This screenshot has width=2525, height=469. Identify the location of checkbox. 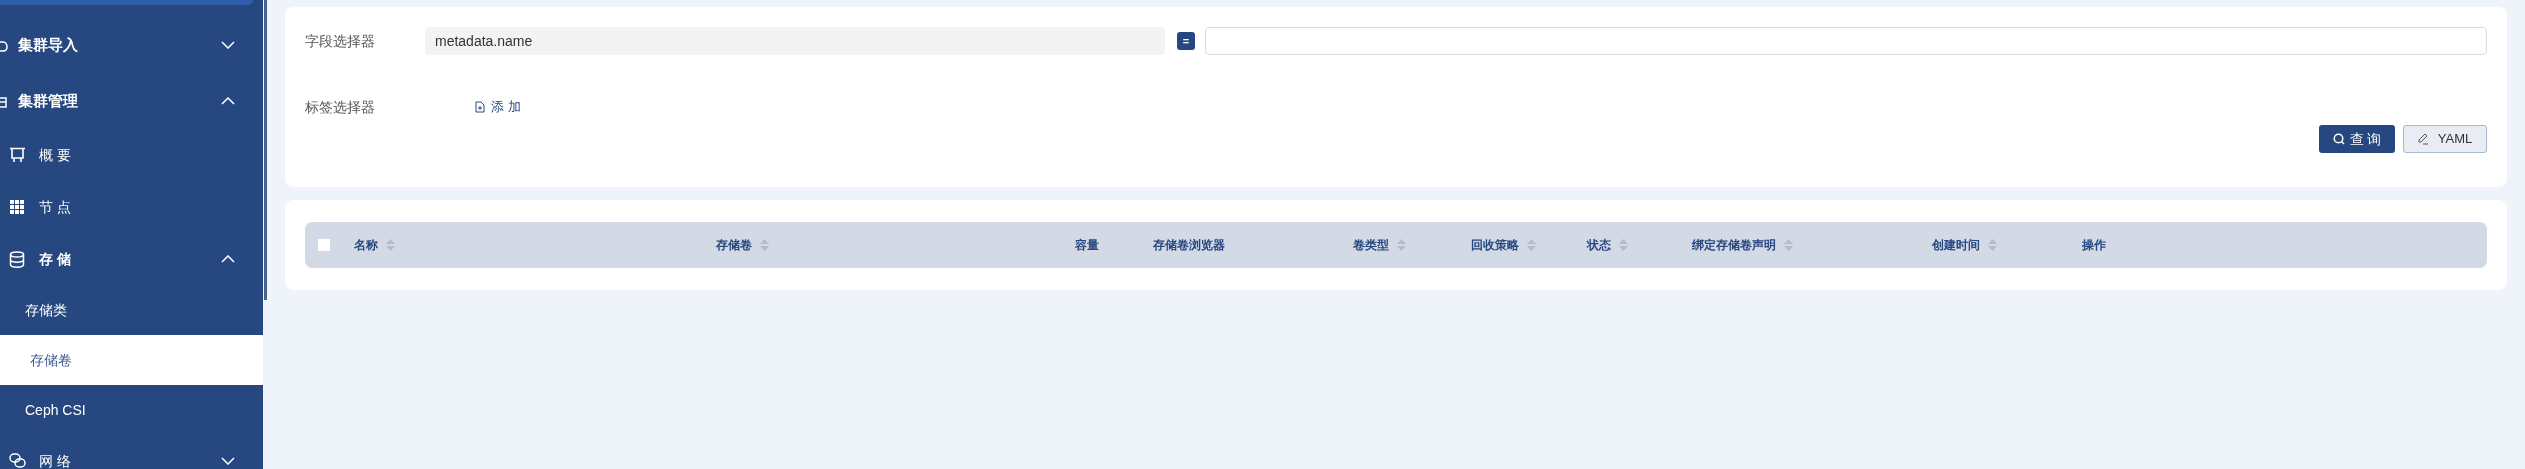
(324, 245).